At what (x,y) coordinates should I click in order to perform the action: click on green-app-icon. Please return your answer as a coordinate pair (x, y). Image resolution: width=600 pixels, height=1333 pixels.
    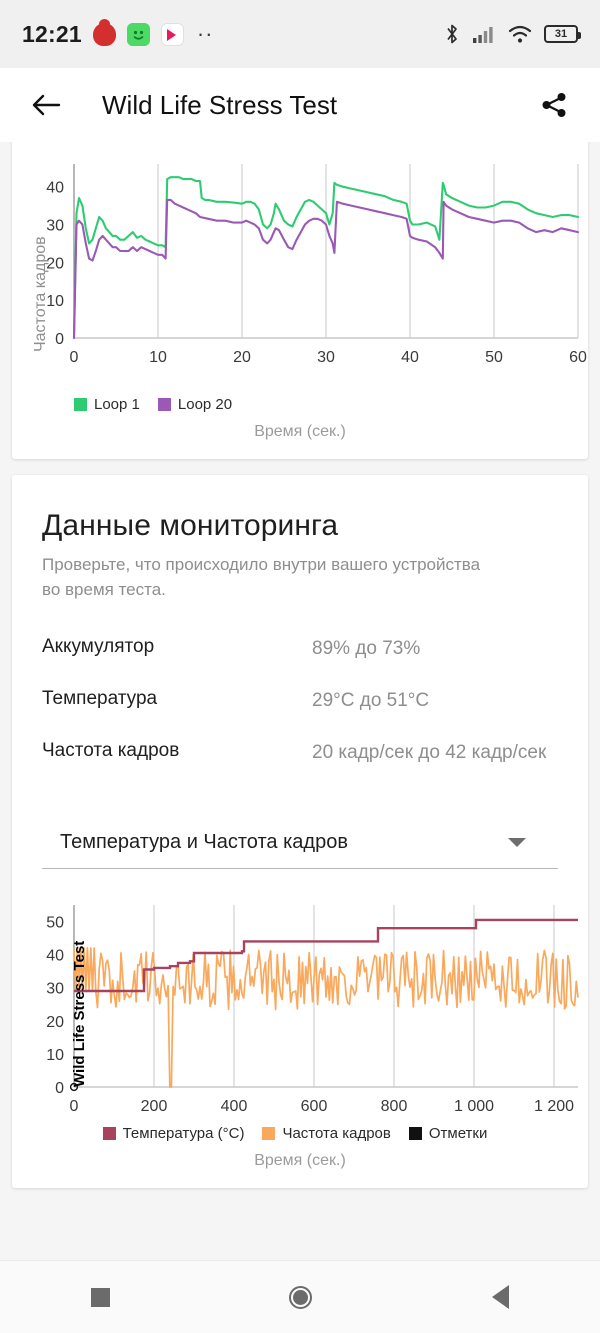
    Looking at the image, I should click on (138, 34).